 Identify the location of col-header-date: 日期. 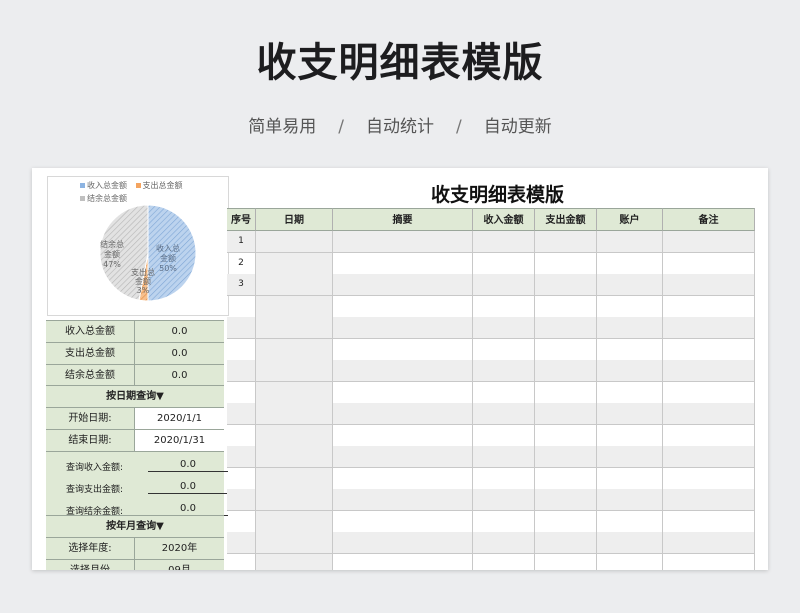
(294, 219).